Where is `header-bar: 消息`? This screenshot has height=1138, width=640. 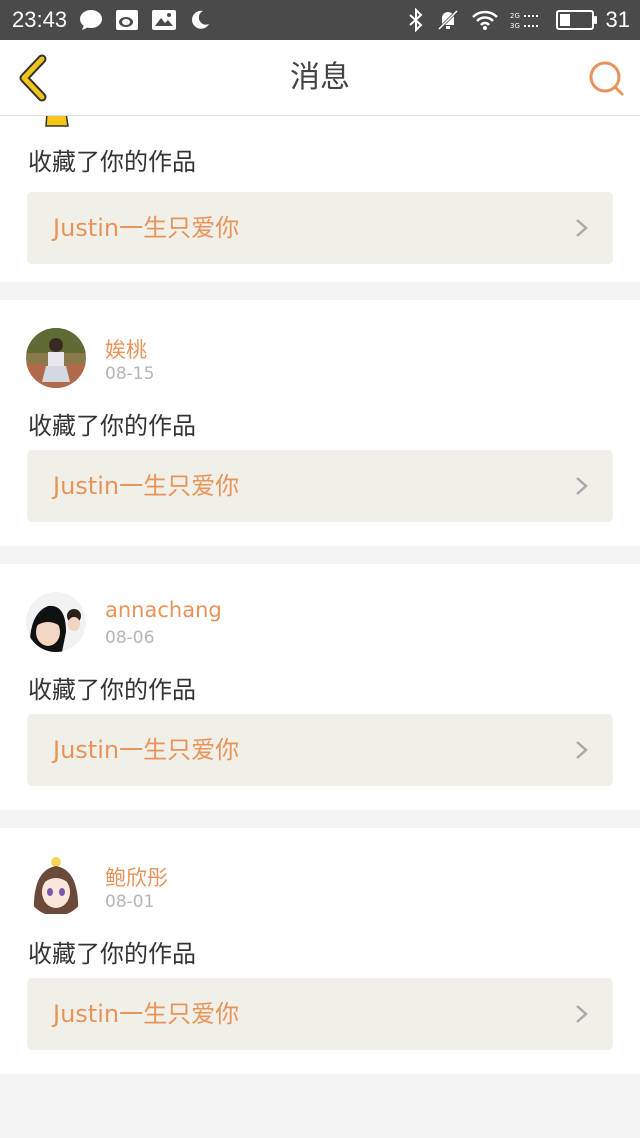 header-bar: 消息 is located at coordinates (320, 78).